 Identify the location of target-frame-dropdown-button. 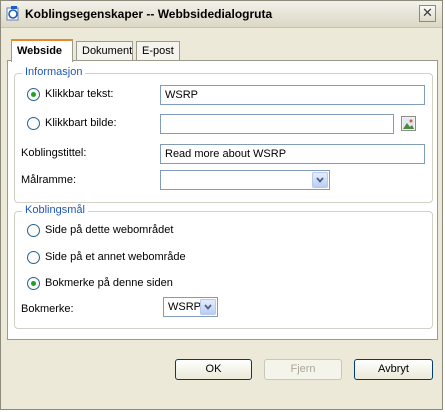
(320, 180).